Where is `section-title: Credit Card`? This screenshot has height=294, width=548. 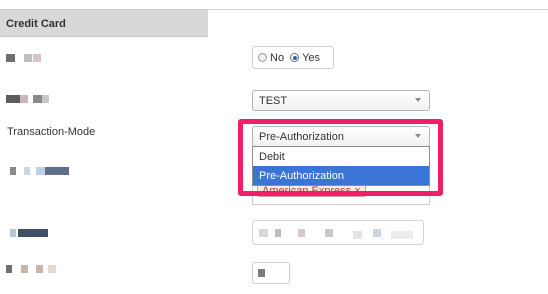 section-title: Credit Card is located at coordinates (36, 24).